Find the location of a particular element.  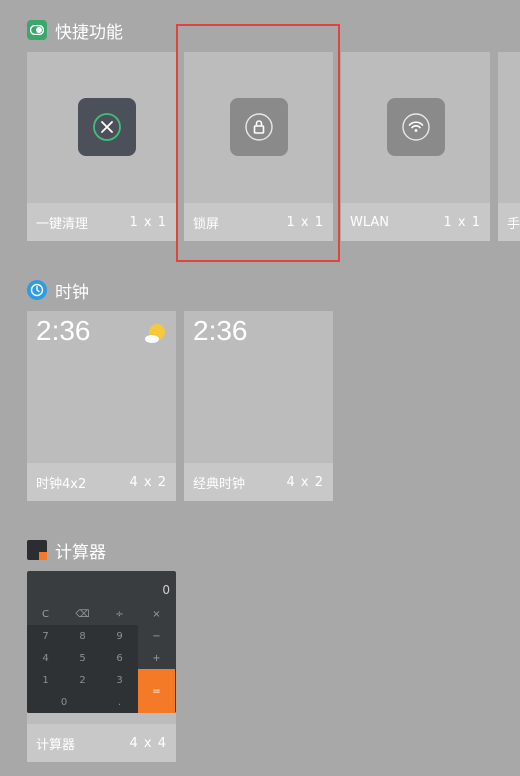

tile-footer: 时钟4x2 4 x 2 is located at coordinates (101, 482).